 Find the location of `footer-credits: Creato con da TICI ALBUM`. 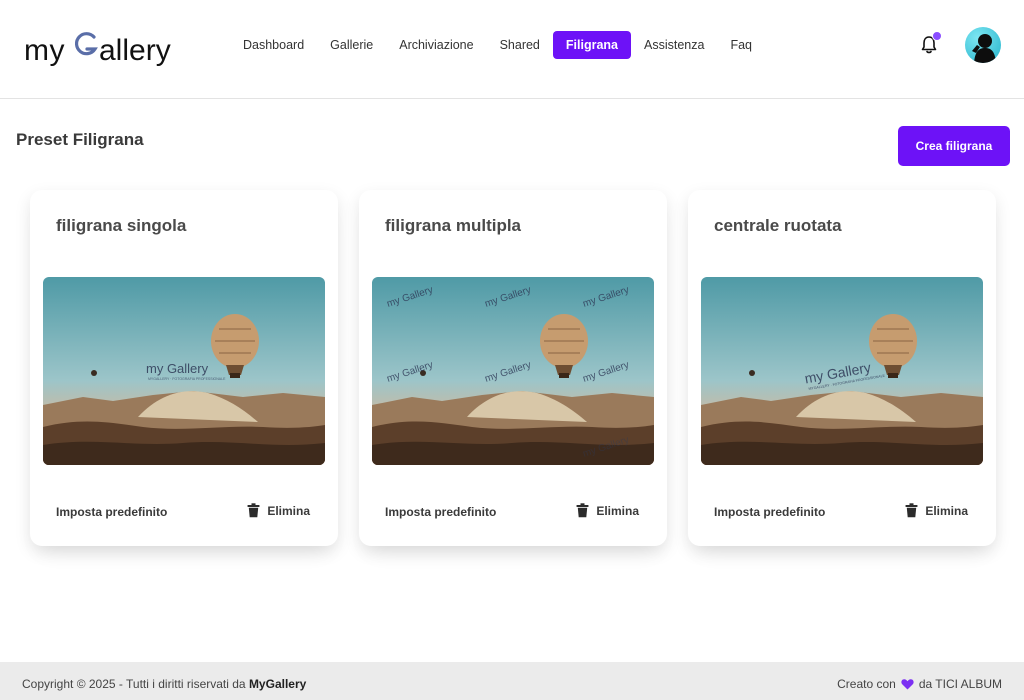

footer-credits: Creato con da TICI ALBUM is located at coordinates (919, 684).